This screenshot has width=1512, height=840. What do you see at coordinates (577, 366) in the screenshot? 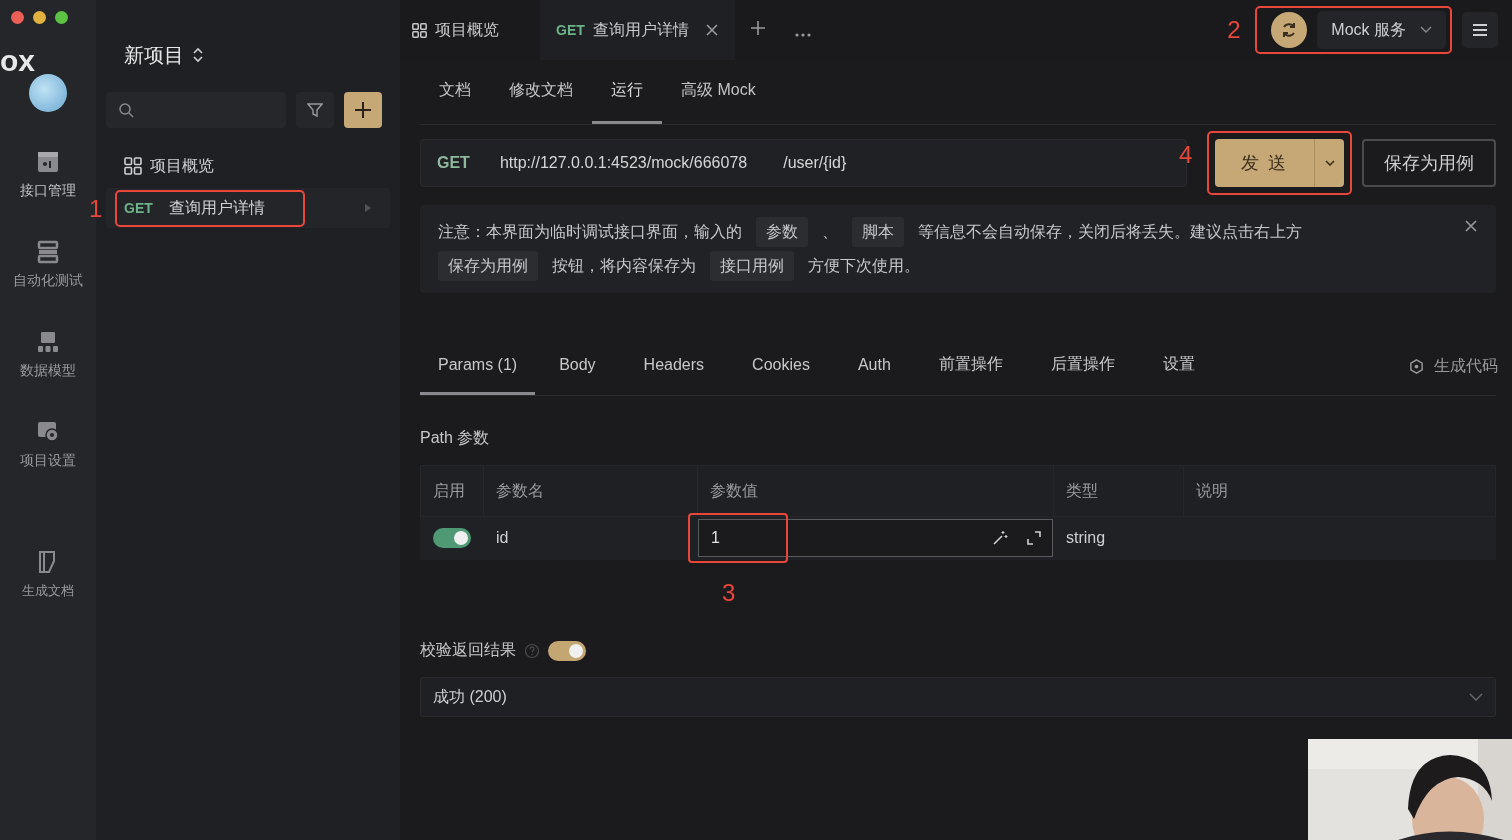
I see `tab: Body` at bounding box center [577, 366].